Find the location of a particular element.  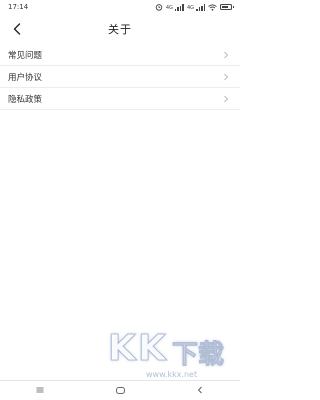

menu-list: 常见问题 用户协议 隐私政策 is located at coordinates (120, 77).